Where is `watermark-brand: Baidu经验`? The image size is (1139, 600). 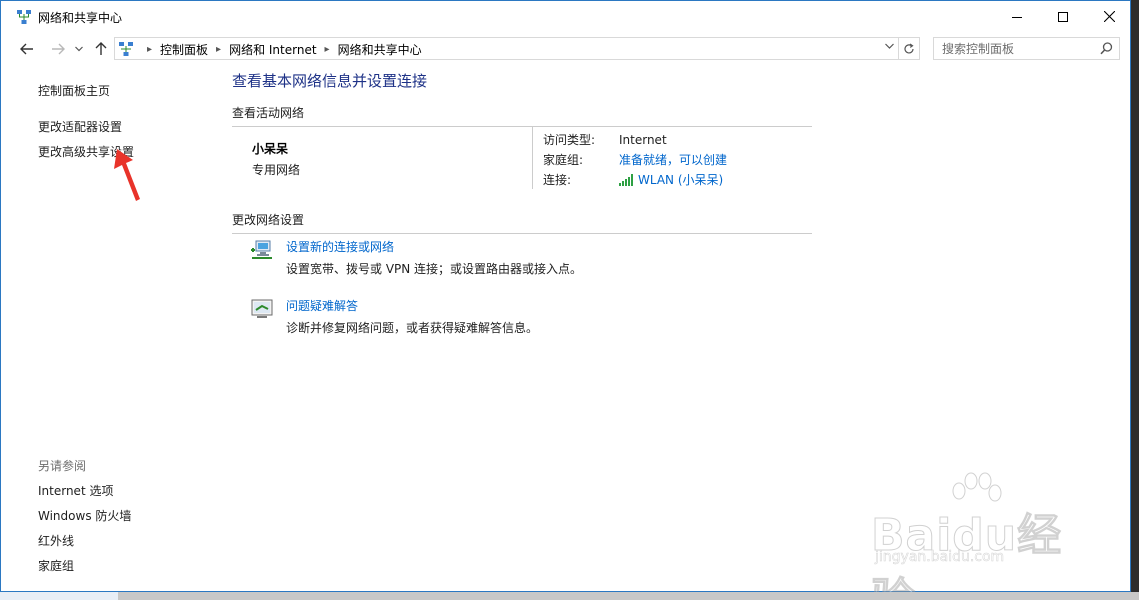
watermark-brand: Baidu经验 is located at coordinates (967, 555).